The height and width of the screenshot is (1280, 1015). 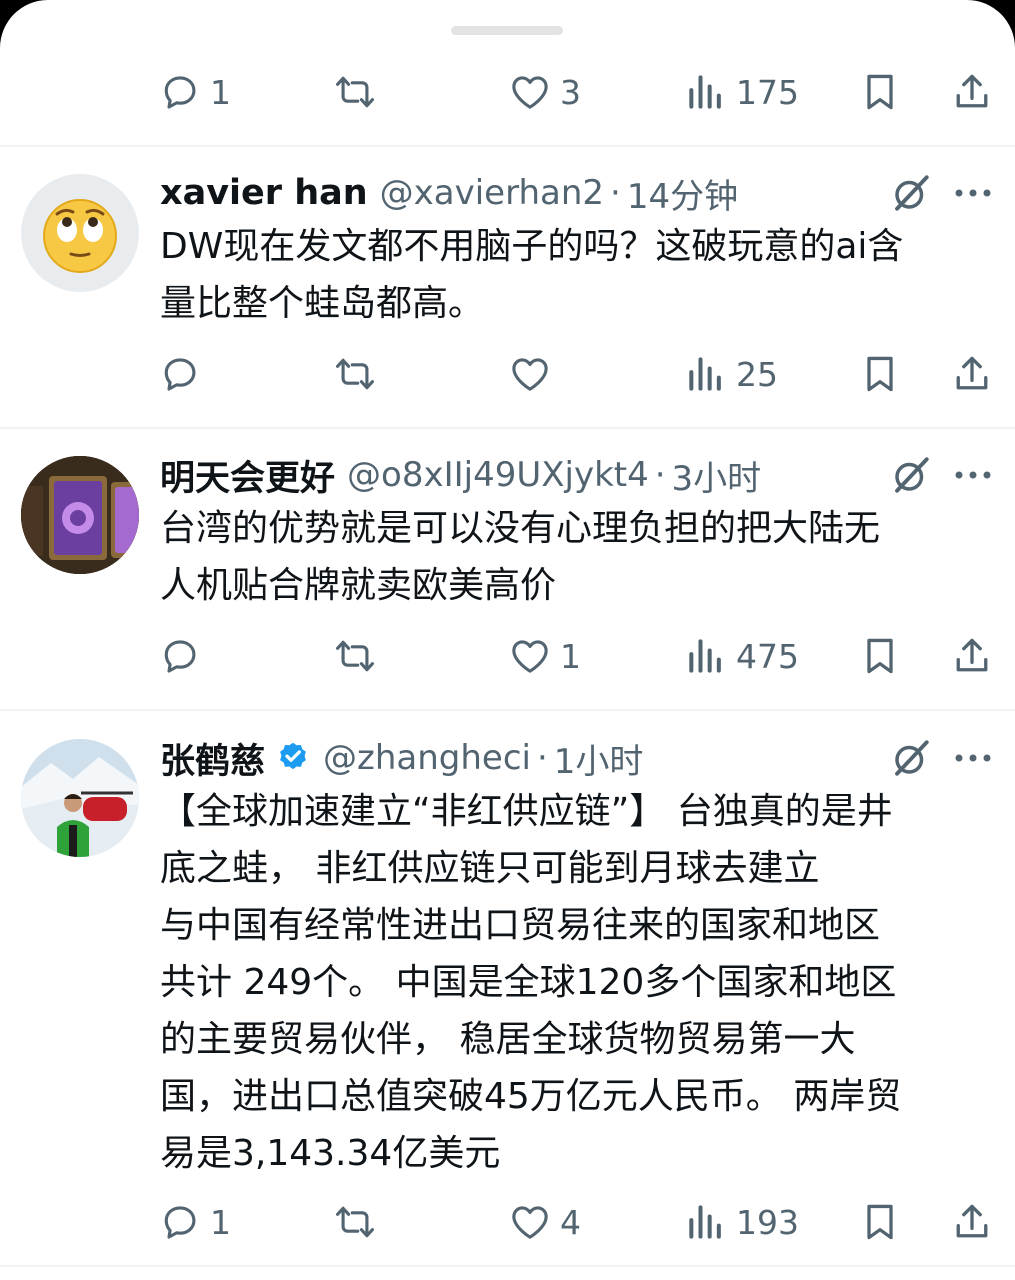 I want to click on face-with-rolling-eyes-icon, so click(x=80, y=236).